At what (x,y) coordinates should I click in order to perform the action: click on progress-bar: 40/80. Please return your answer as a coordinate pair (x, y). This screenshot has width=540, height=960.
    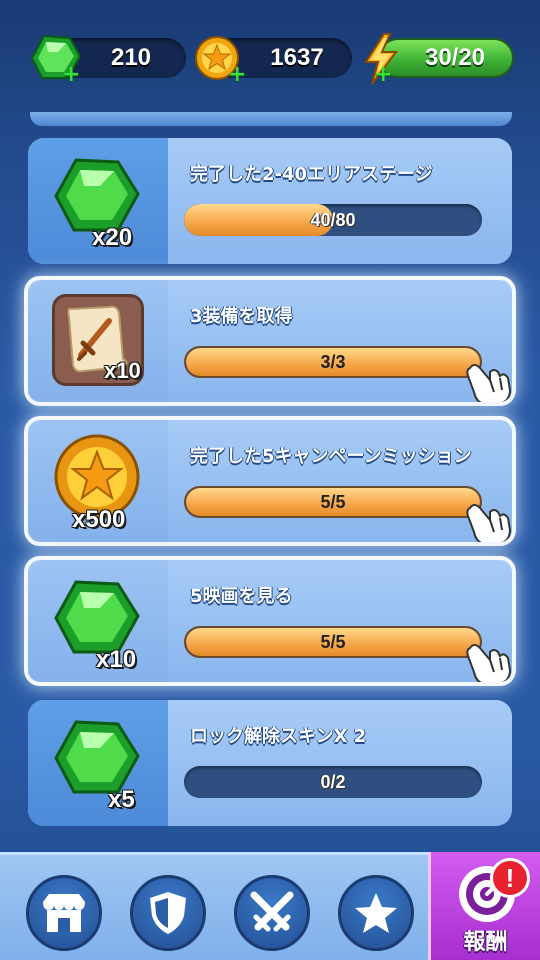
    Looking at the image, I should click on (333, 220).